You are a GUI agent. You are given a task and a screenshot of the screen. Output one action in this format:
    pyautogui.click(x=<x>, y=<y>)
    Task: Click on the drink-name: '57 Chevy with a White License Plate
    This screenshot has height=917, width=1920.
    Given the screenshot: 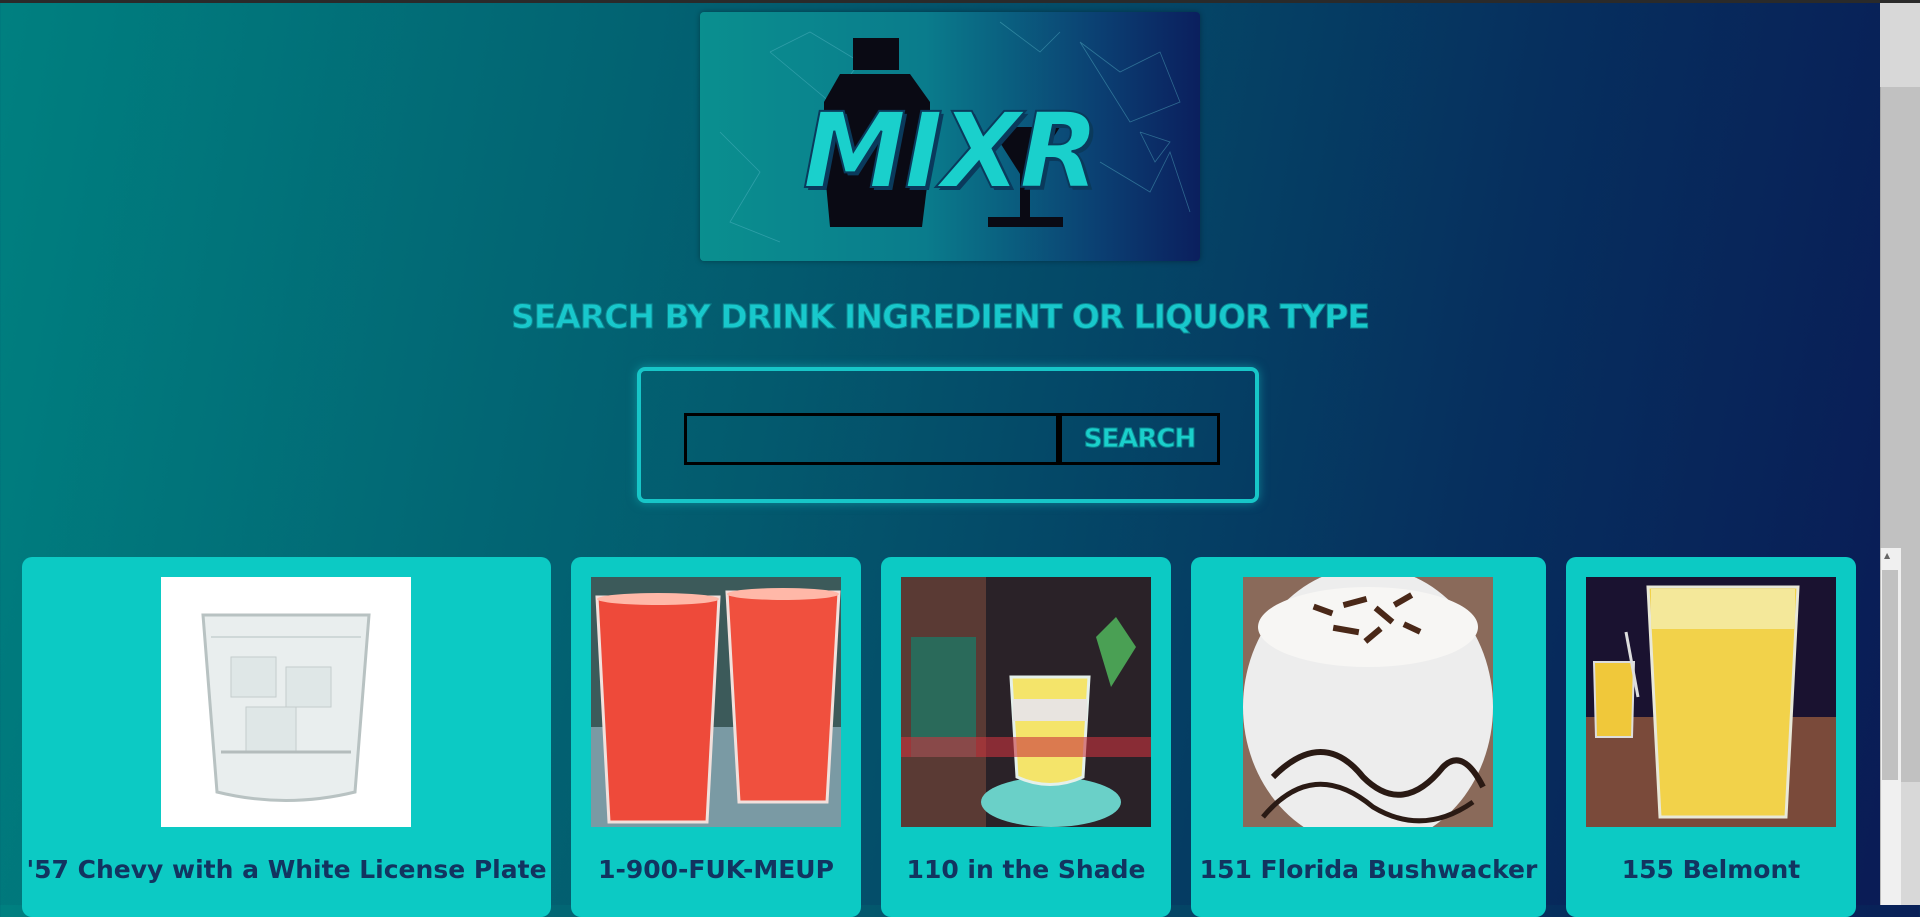 What is the action you would take?
    pyautogui.click(x=286, y=869)
    